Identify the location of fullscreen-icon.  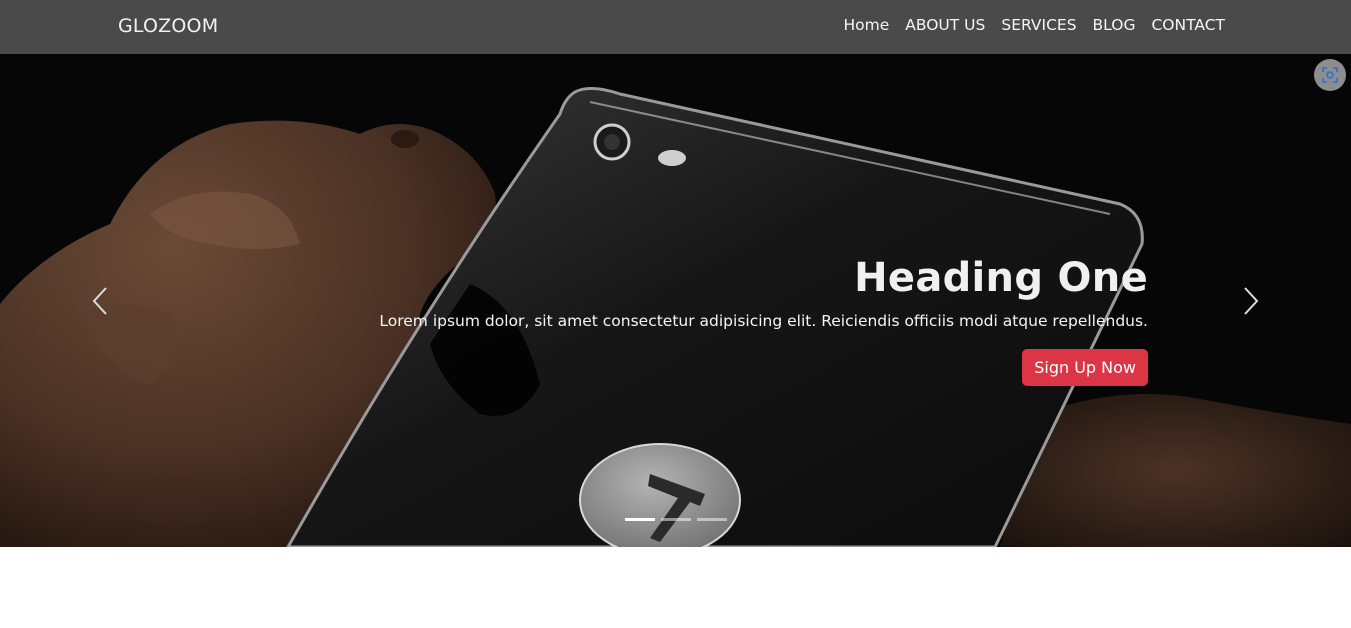
(1330, 75).